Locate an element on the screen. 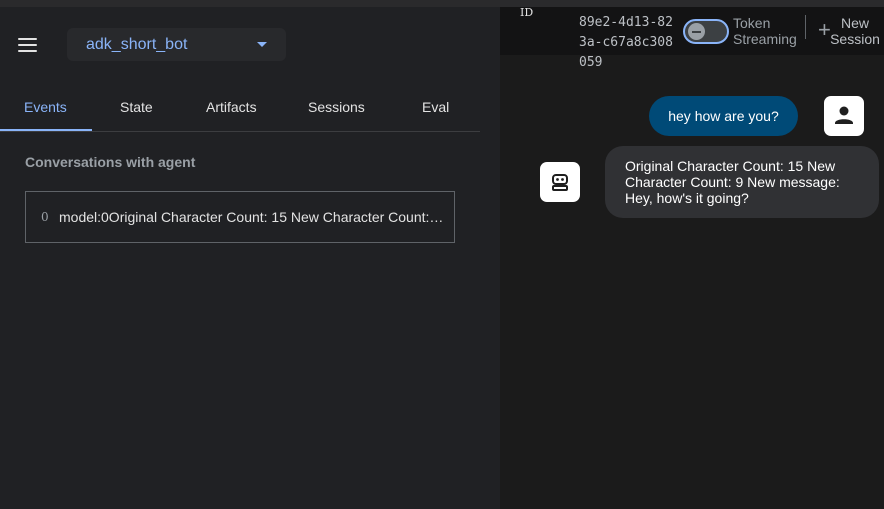 This screenshot has height=509, width=884. session-id-label: ID is located at coordinates (527, 12).